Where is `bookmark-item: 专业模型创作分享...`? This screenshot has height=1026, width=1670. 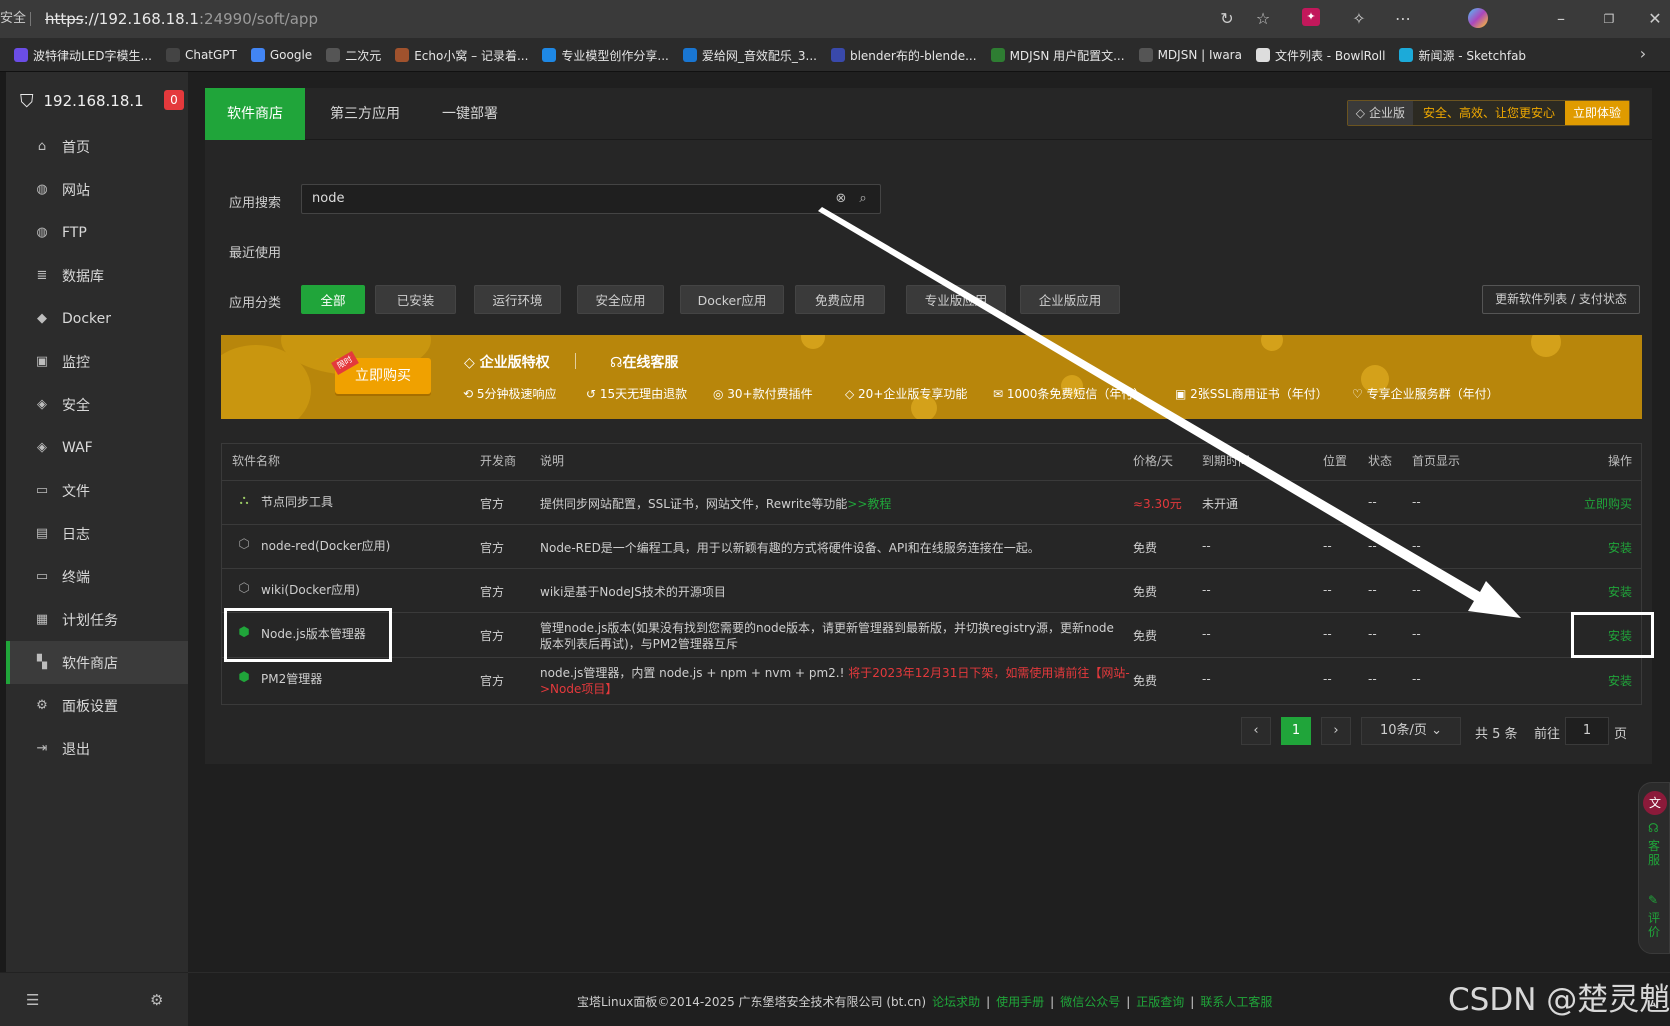
bookmark-item: 专业模型创作分享... is located at coordinates (605, 55).